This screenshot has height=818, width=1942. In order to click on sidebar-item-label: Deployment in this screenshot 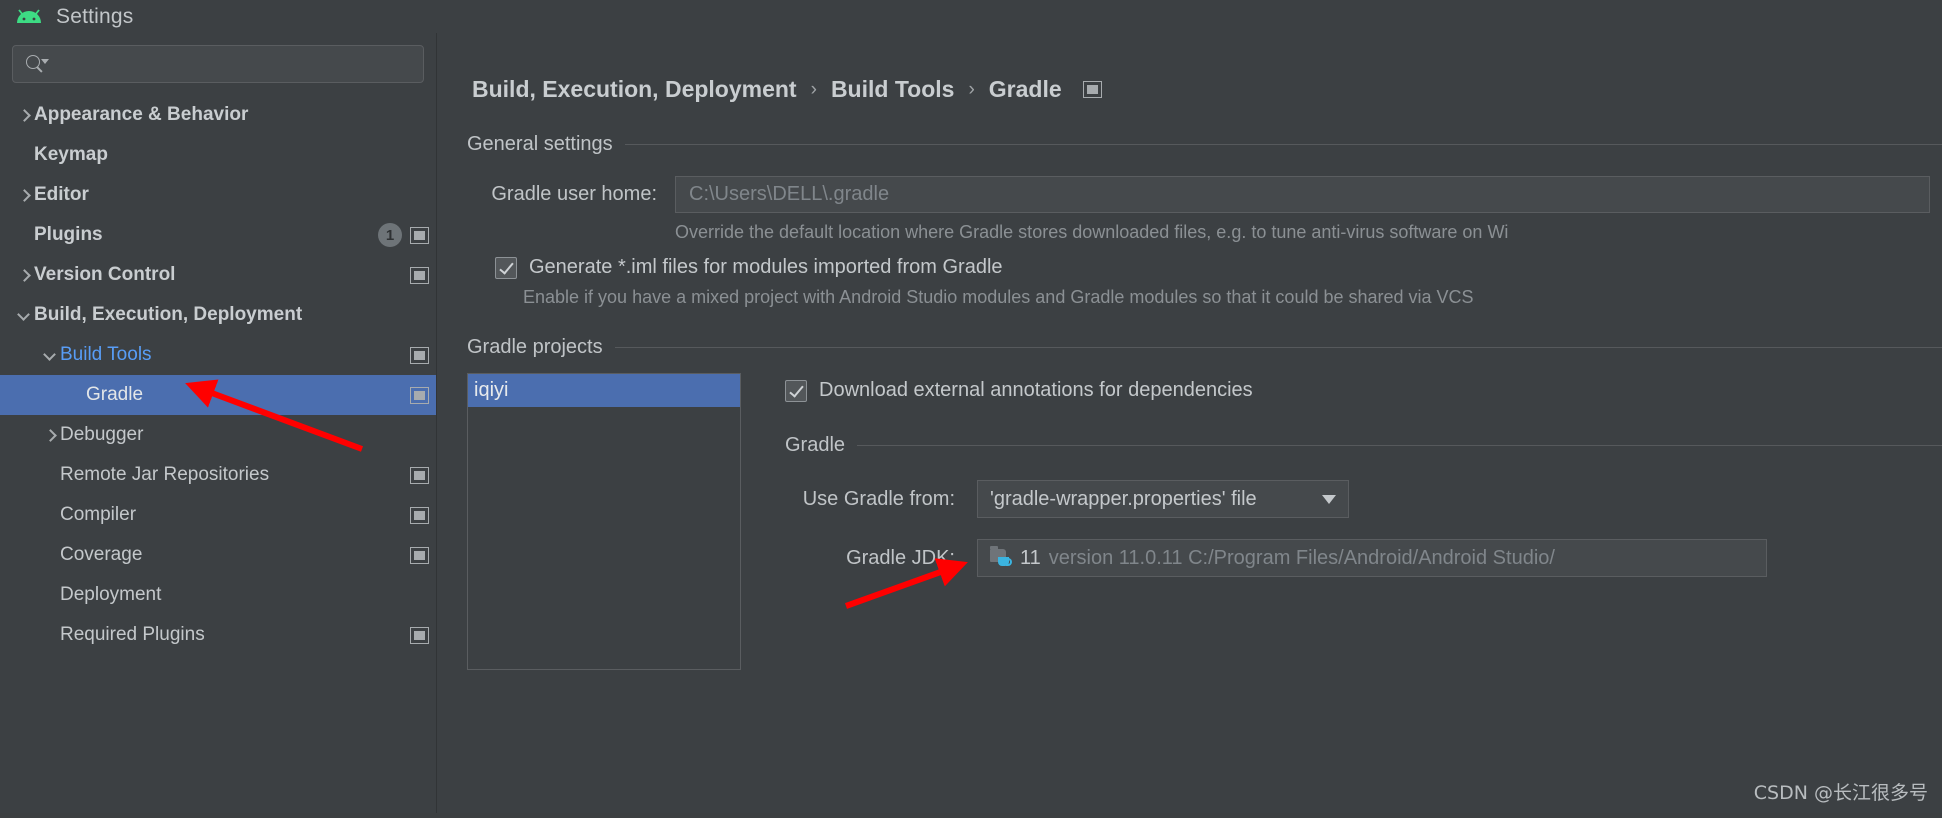, I will do `click(111, 594)`.